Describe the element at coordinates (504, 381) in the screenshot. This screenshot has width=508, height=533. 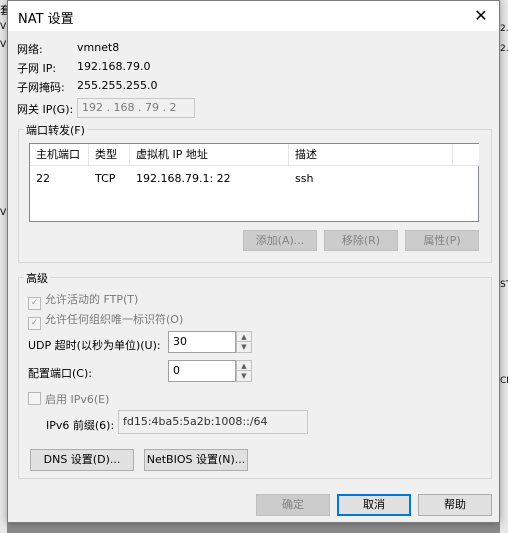
I see `background-text: CF` at that location.